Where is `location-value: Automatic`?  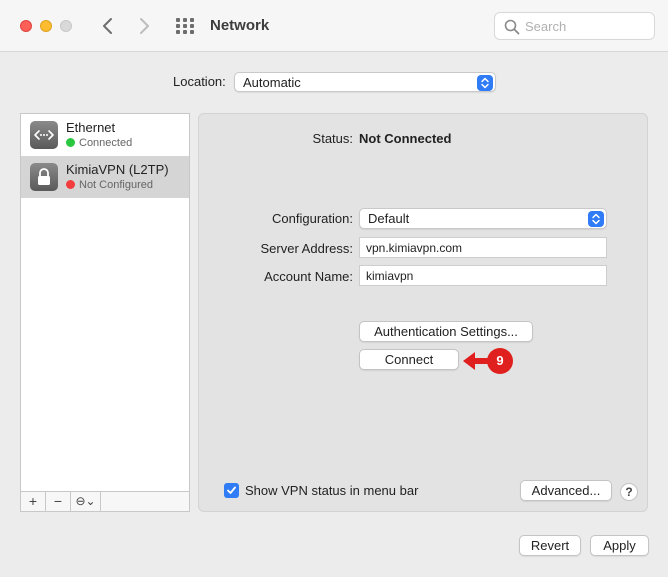
location-value: Automatic is located at coordinates (272, 82).